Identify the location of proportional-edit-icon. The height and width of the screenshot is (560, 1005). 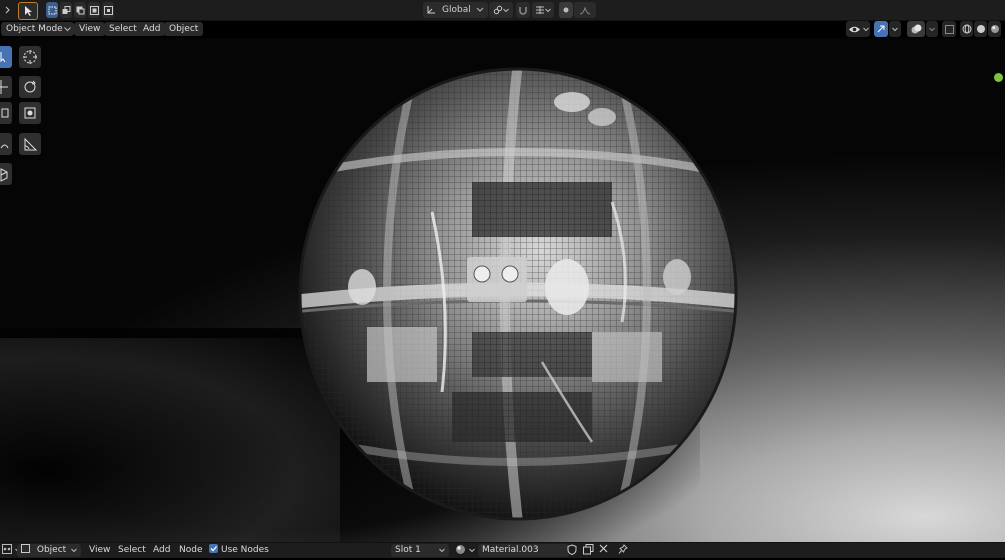
(566, 10).